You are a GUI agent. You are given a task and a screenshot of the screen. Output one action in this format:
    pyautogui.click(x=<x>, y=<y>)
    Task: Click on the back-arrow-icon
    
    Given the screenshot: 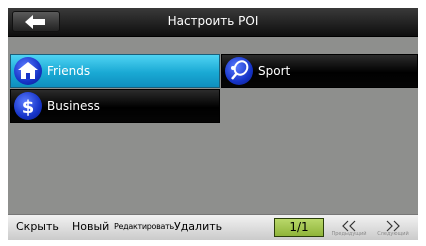 What is the action you would take?
    pyautogui.click(x=35, y=22)
    